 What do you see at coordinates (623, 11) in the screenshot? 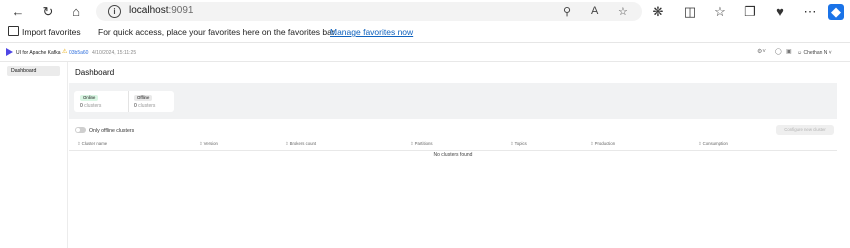
I see `favorite-star-icon: ☆` at bounding box center [623, 11].